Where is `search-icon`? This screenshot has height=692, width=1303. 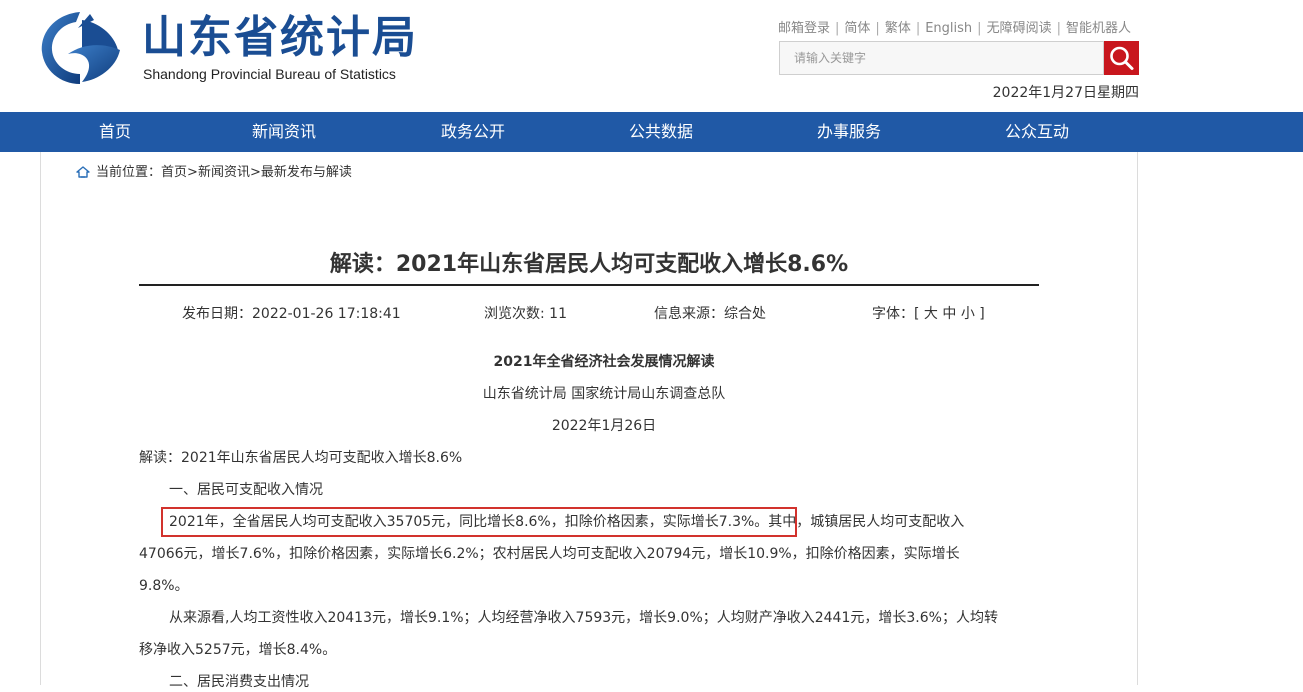
search-icon is located at coordinates (1122, 58).